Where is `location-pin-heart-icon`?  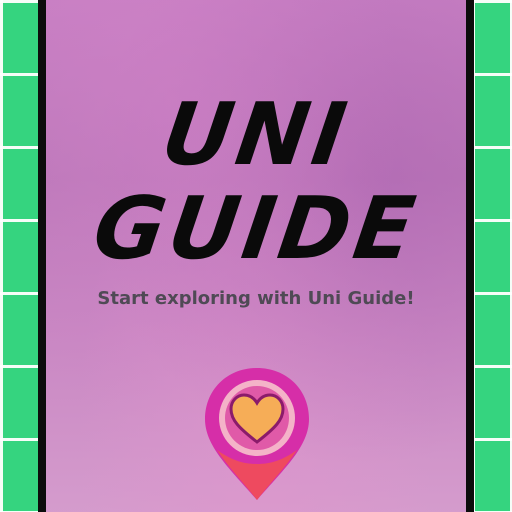 location-pin-heart-icon is located at coordinates (257, 434).